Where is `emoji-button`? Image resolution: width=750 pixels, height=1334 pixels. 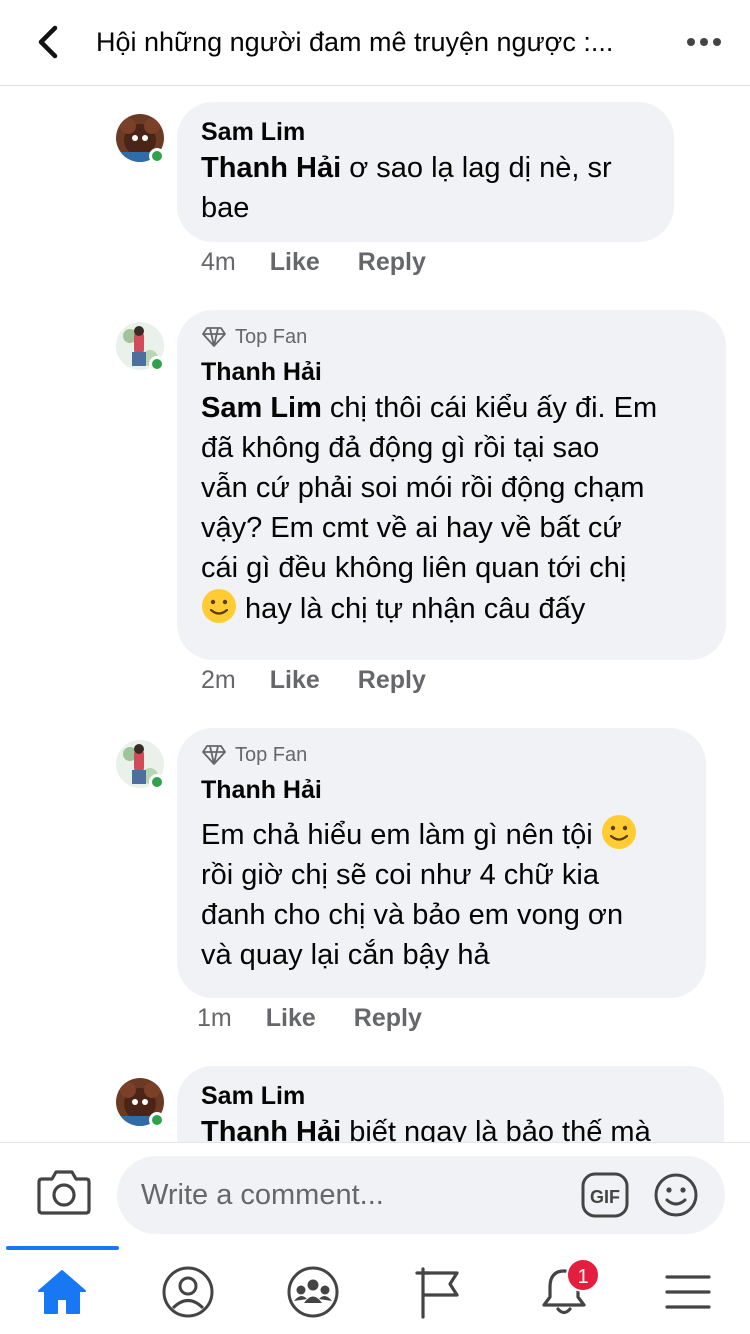
emoji-button is located at coordinates (676, 1195).